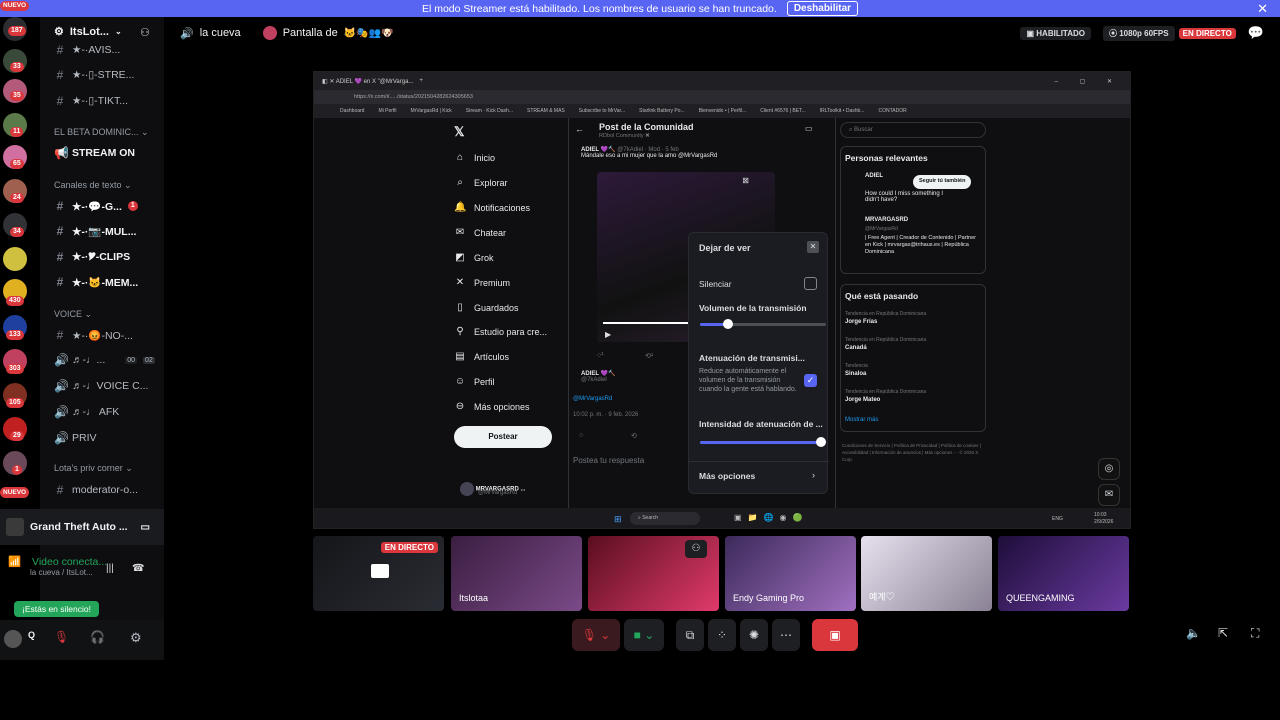  What do you see at coordinates (1063, 573) in the screenshot?
I see `participant-tile: QUEENGAMING` at bounding box center [1063, 573].